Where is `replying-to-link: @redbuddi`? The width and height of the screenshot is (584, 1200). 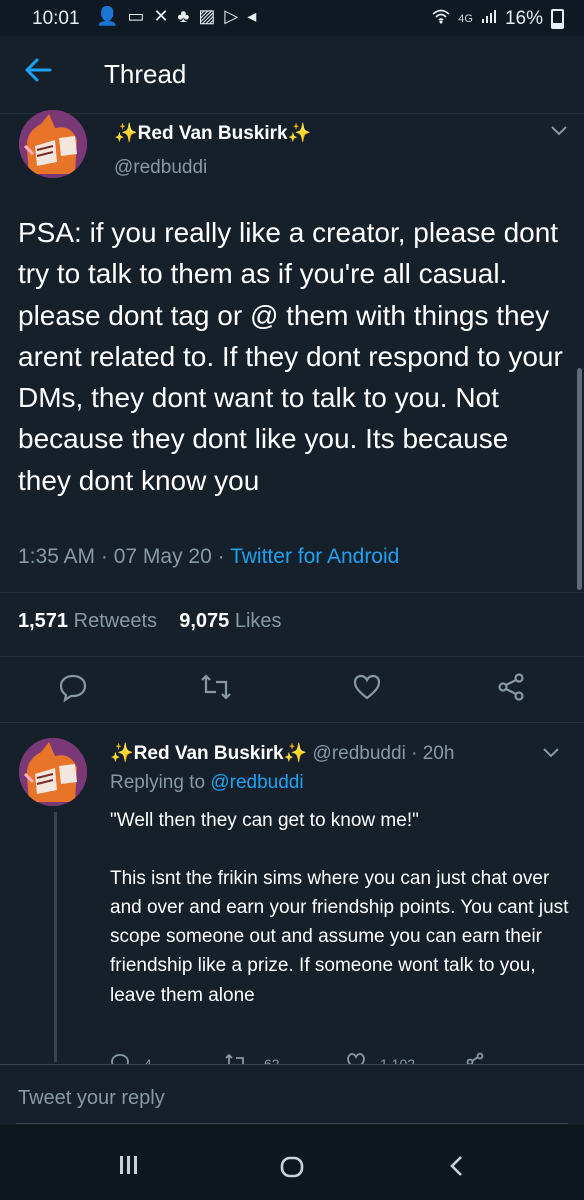 replying-to-link: @redbuddi is located at coordinates (256, 782).